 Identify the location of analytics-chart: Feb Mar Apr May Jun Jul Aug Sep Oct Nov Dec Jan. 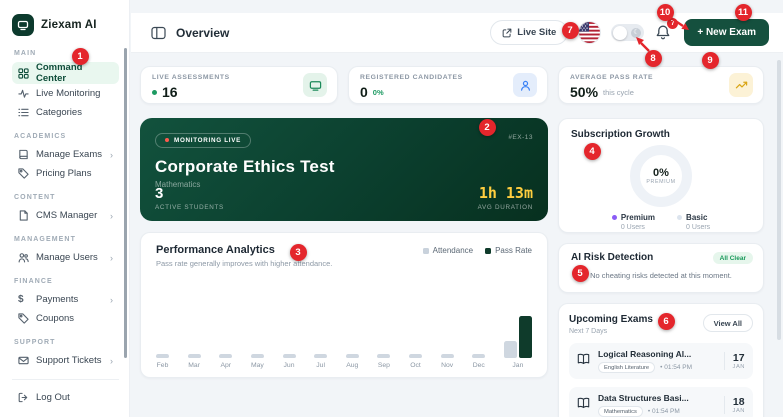
(344, 324).